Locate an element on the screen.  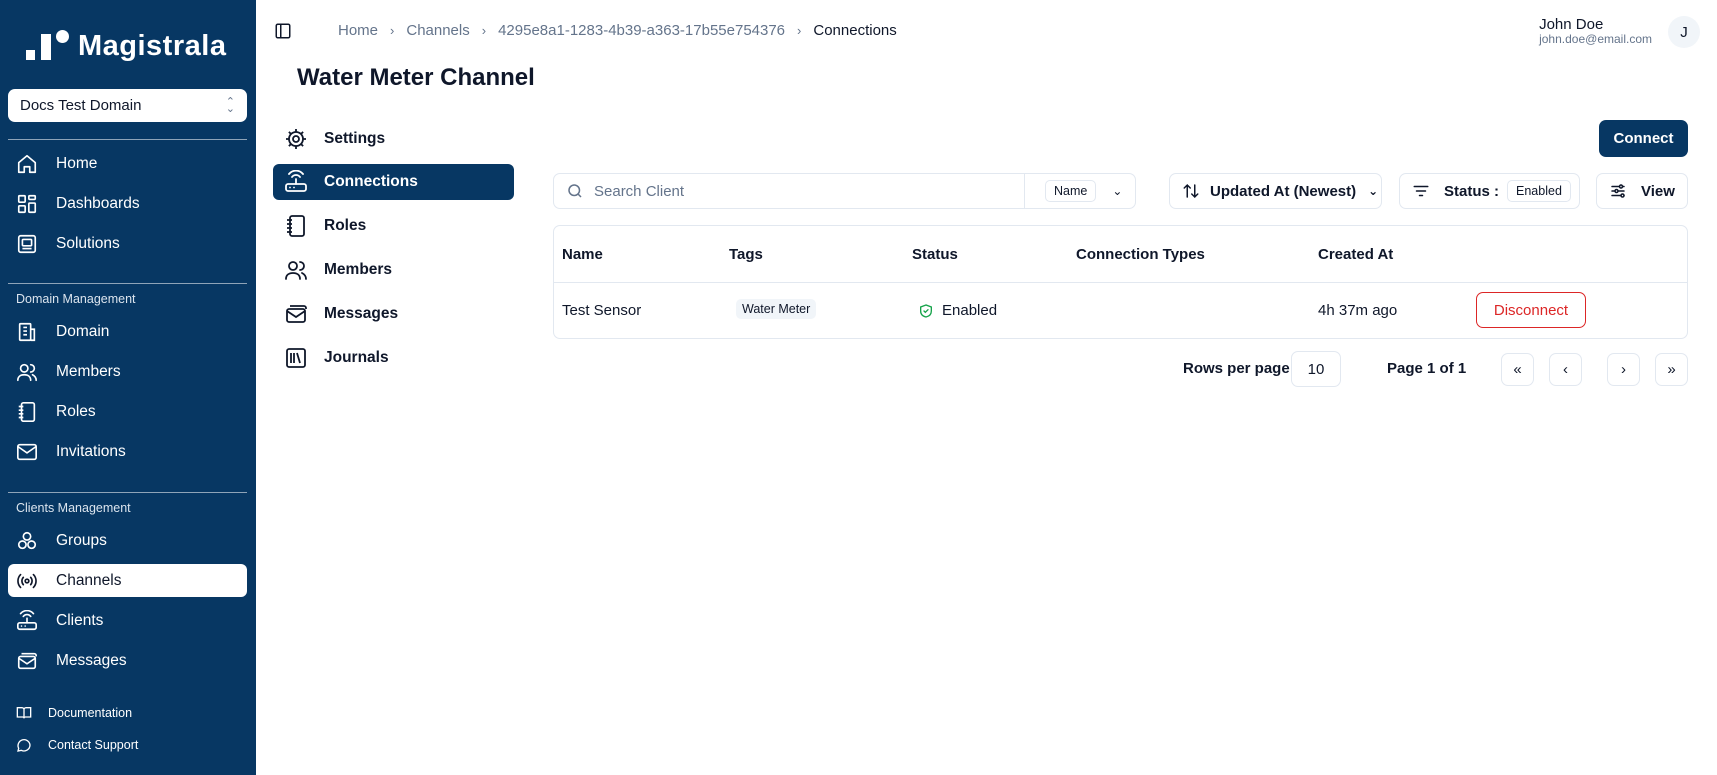
tag-badge: Water Meter is located at coordinates (776, 309).